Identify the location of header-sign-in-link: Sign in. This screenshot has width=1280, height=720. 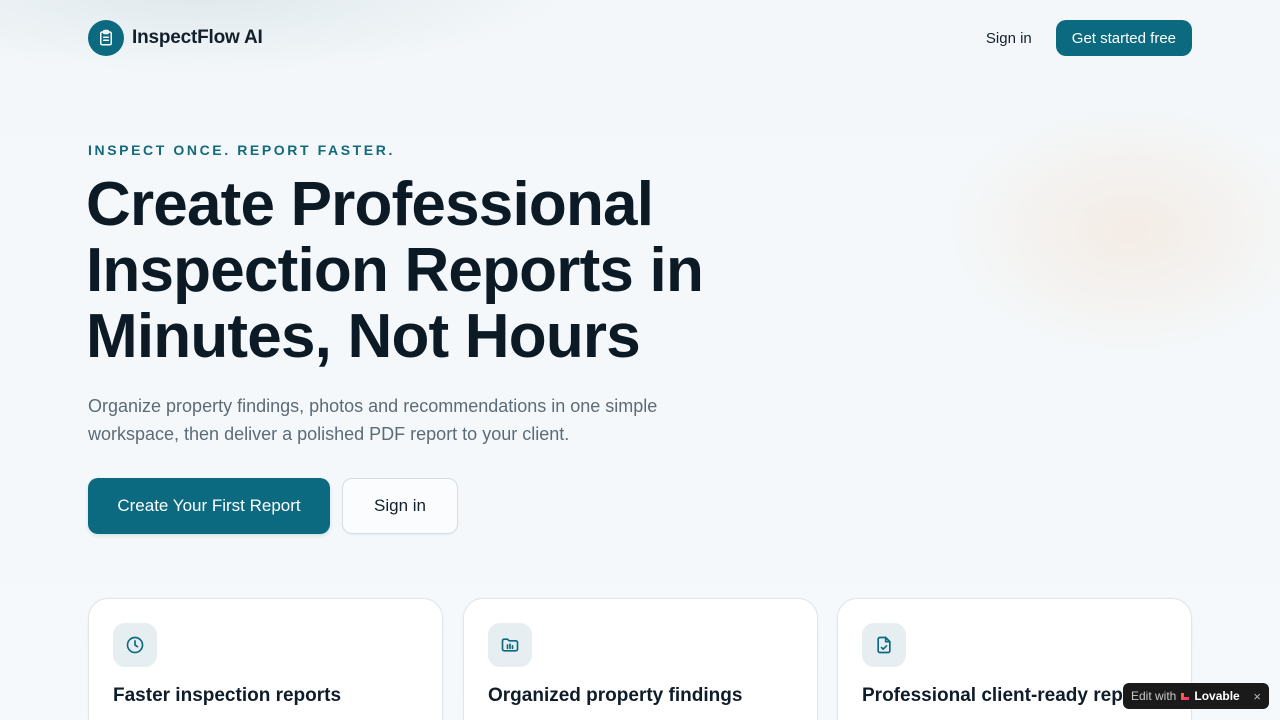
(1009, 38).